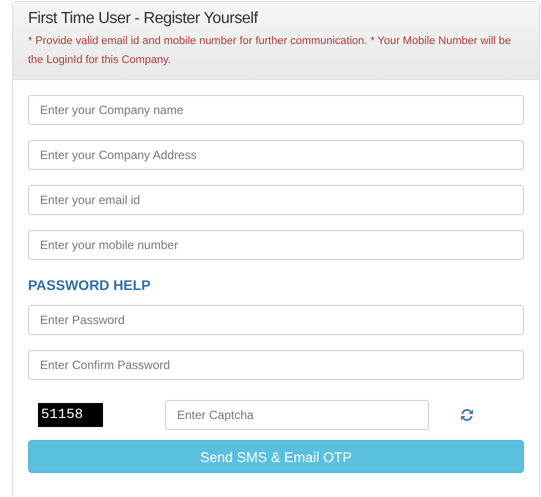  What do you see at coordinates (467, 415) in the screenshot?
I see `refresh-icon` at bounding box center [467, 415].